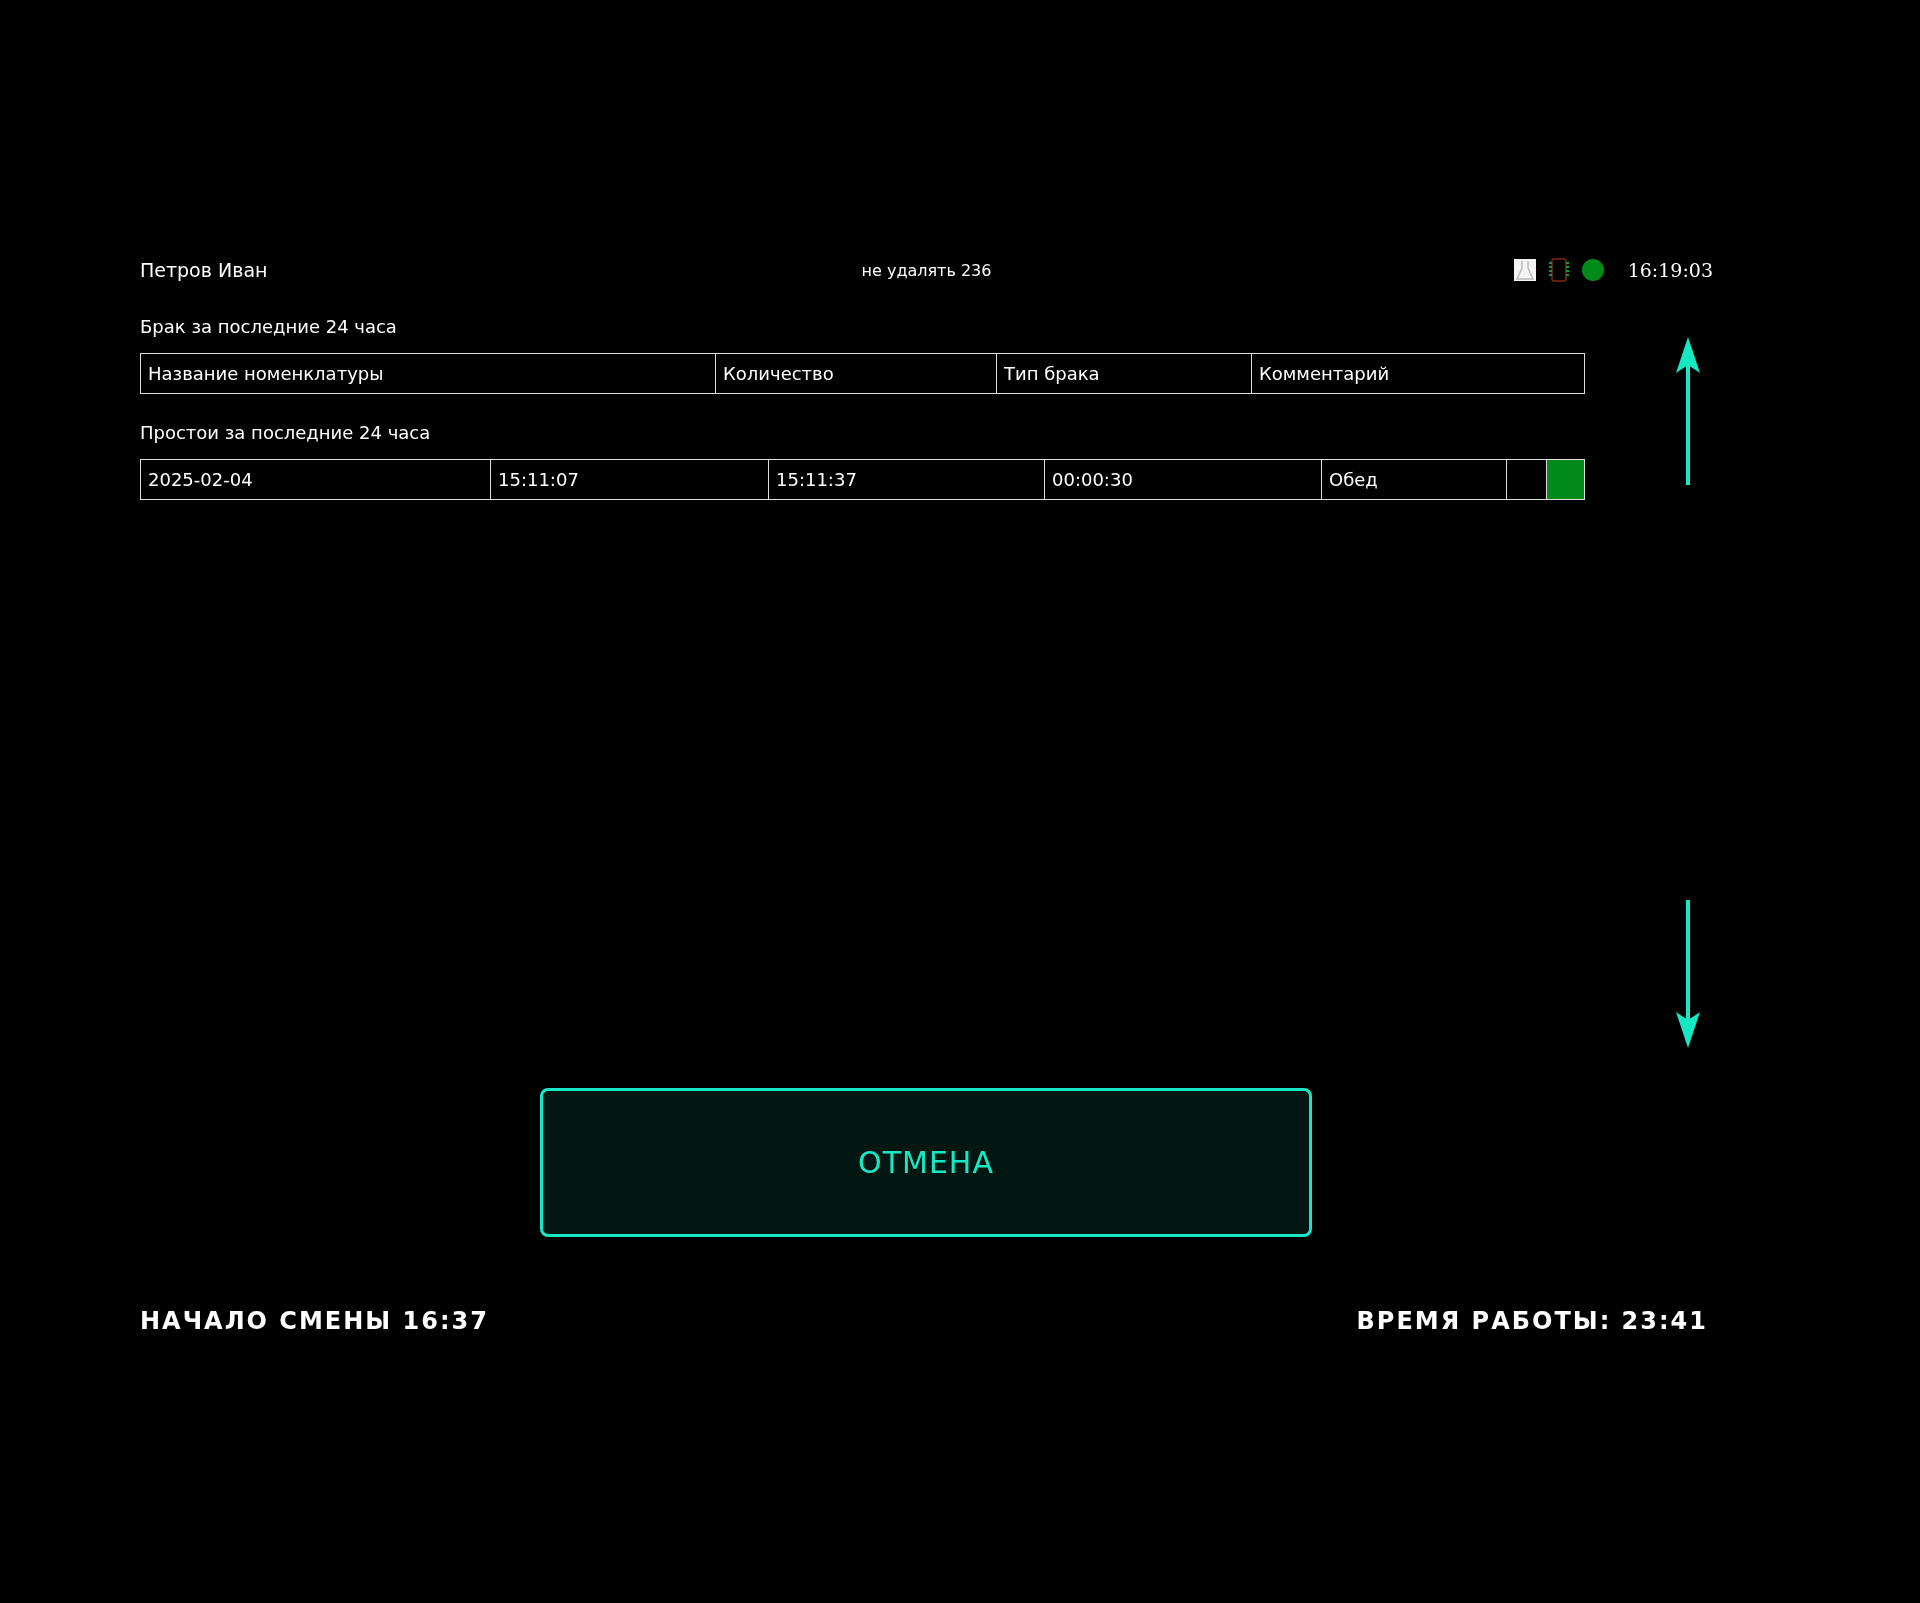  Describe the element at coordinates (269, 327) in the screenshot. I see `section-title: Брак за последние 24 часа` at that location.